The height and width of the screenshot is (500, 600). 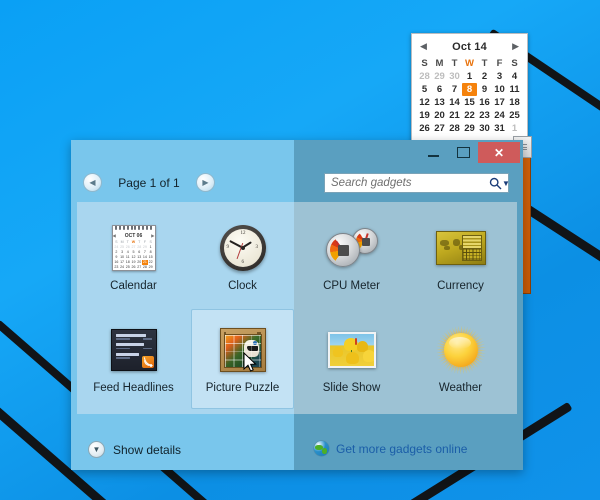 What do you see at coordinates (469, 115) in the screenshot?
I see `calendar-day-cell: 22` at bounding box center [469, 115].